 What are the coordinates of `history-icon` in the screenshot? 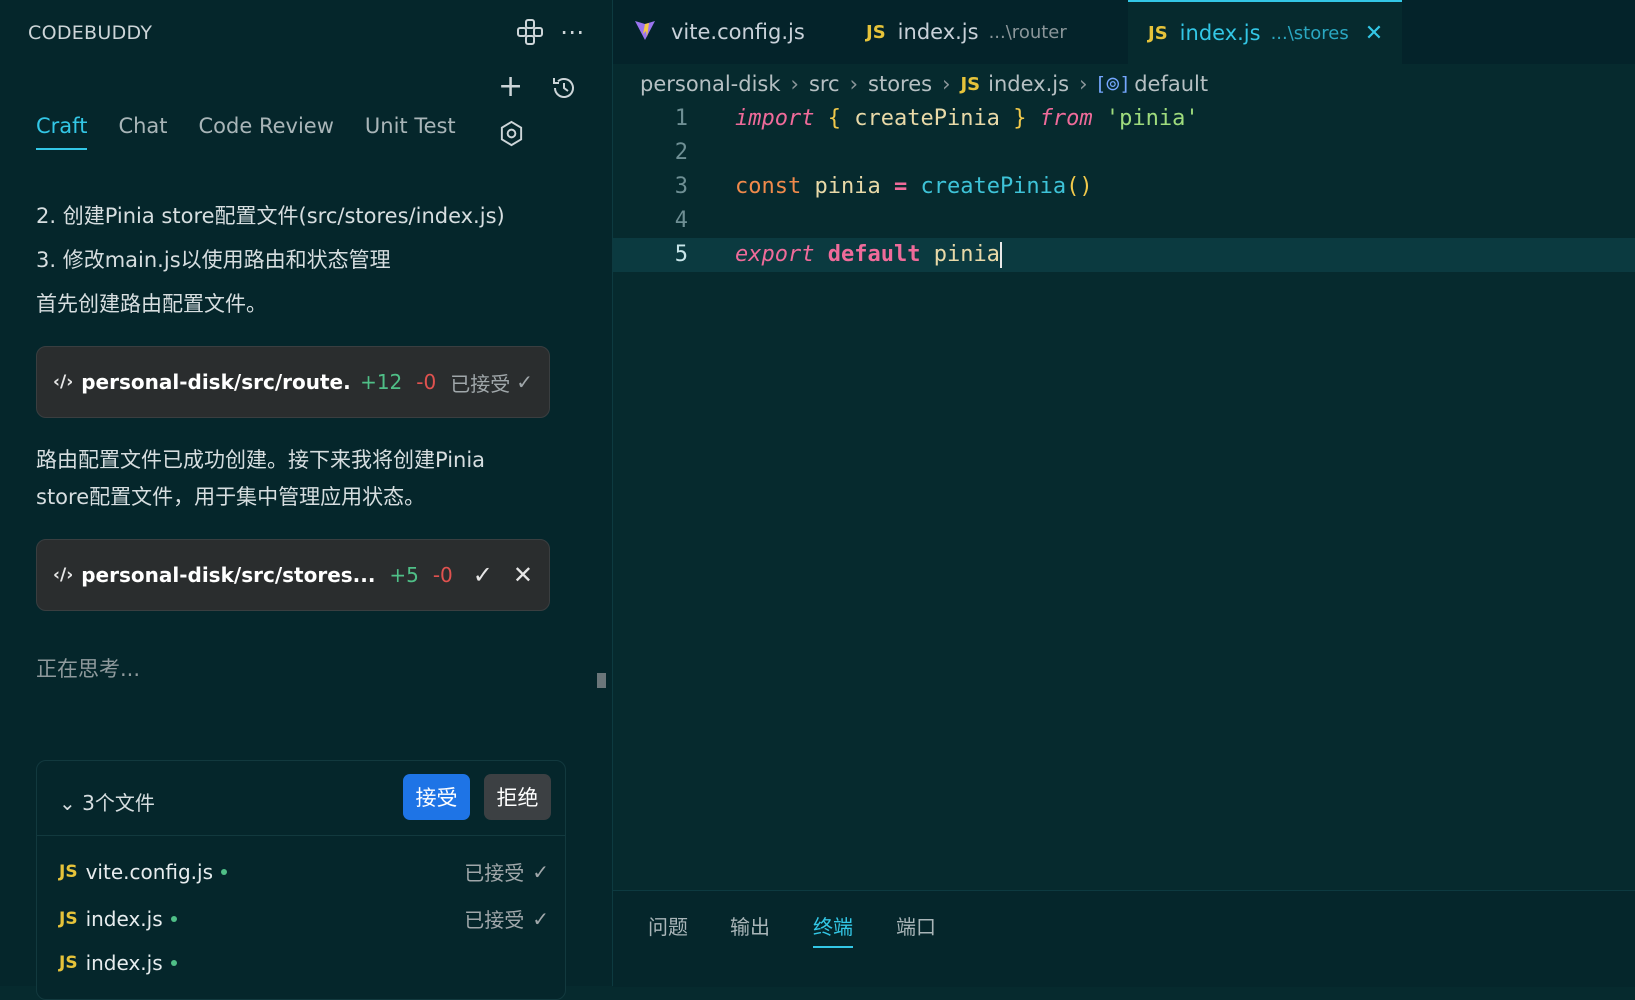 It's located at (564, 90).